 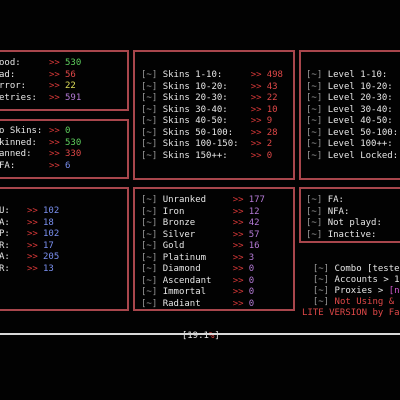 I want to click on skins-label: Skins 1-10:, so click(x=192, y=75).